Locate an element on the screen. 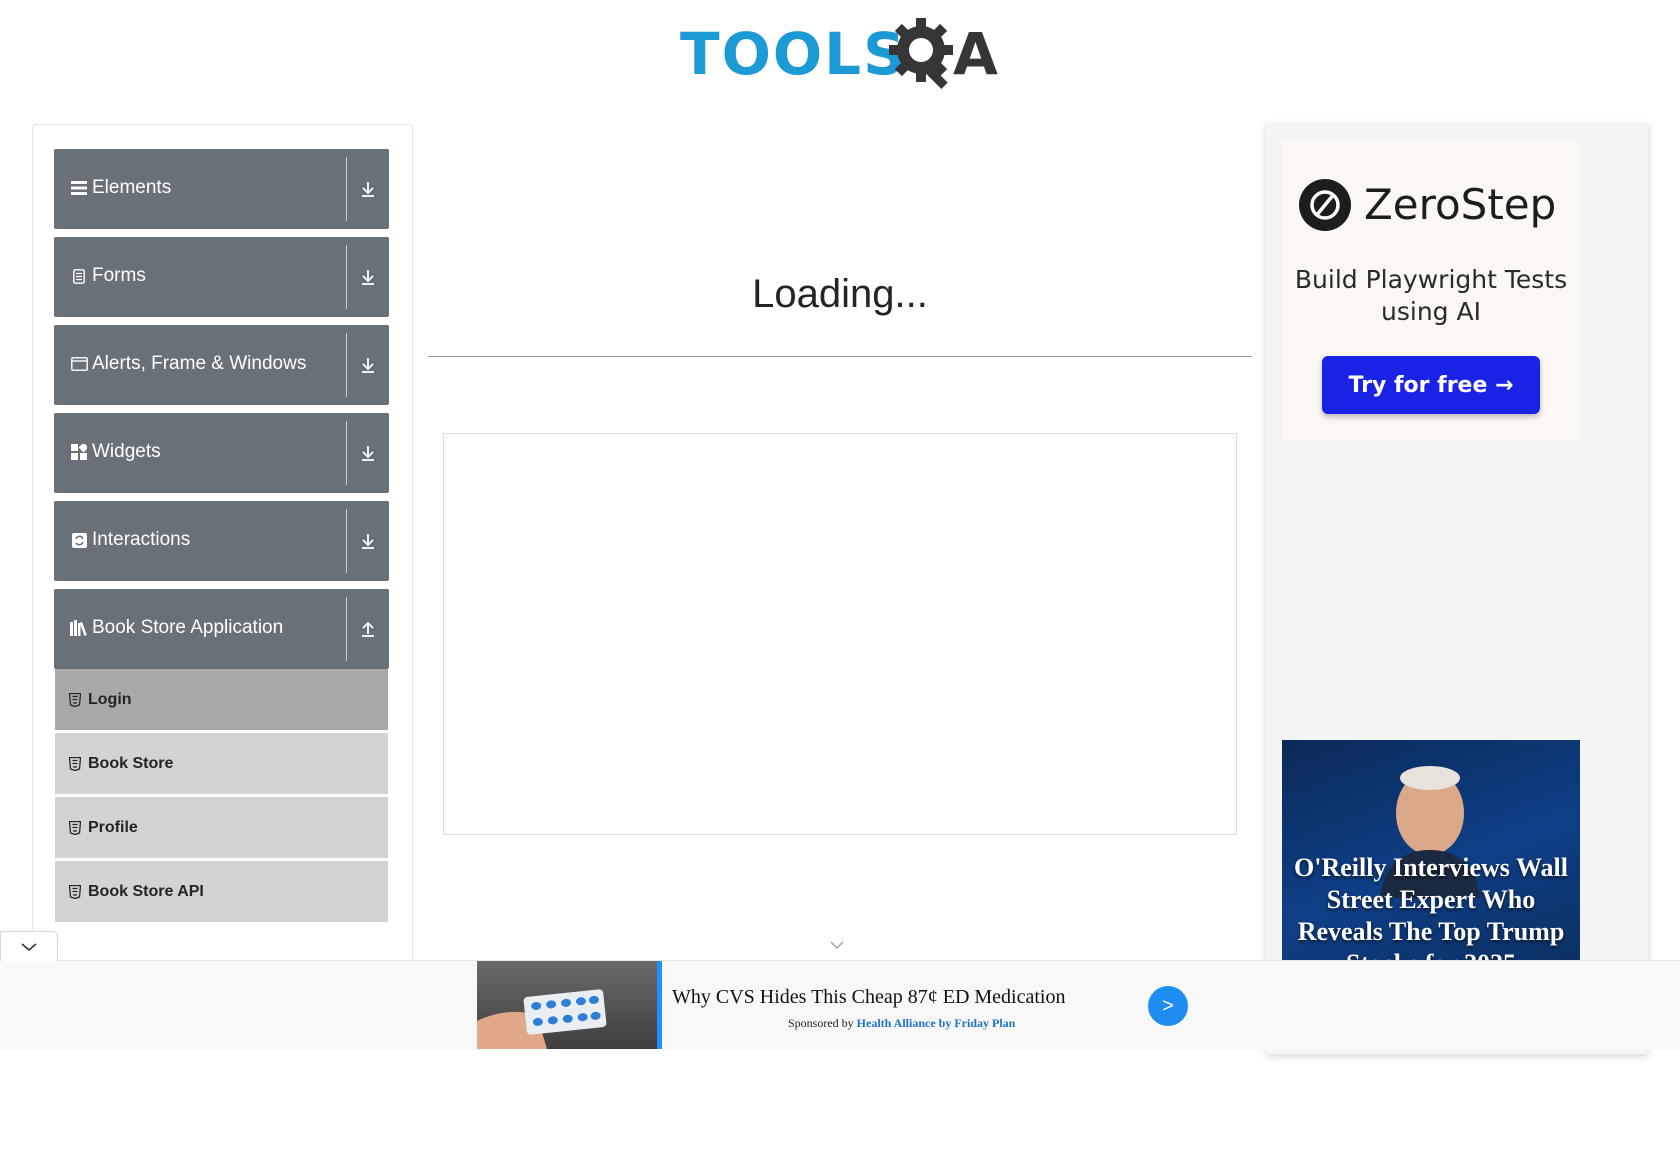  sidebar-group-label: Elements is located at coordinates (132, 187).